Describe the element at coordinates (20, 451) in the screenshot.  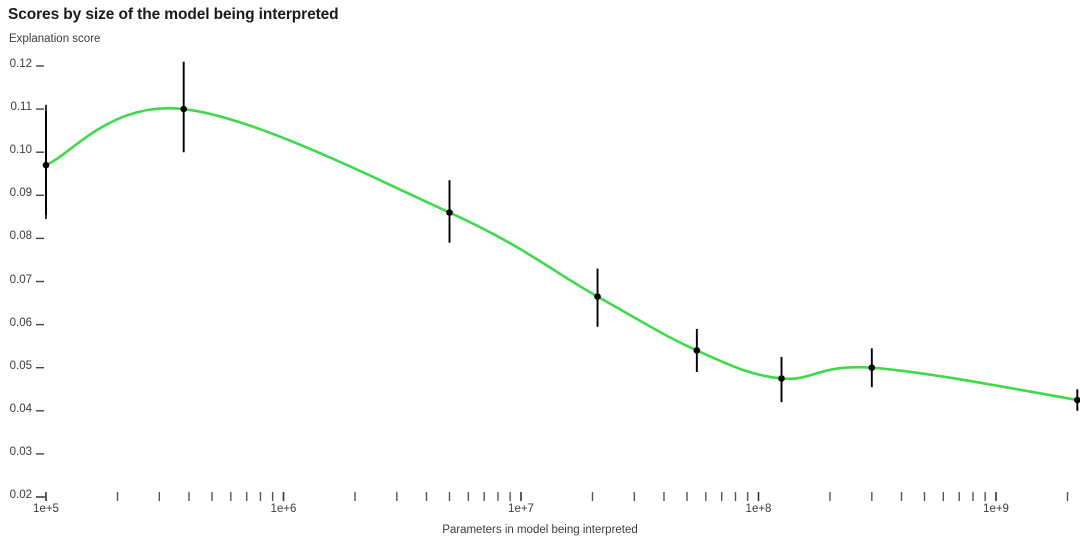
I see `y-tick-label: 0.03` at that location.